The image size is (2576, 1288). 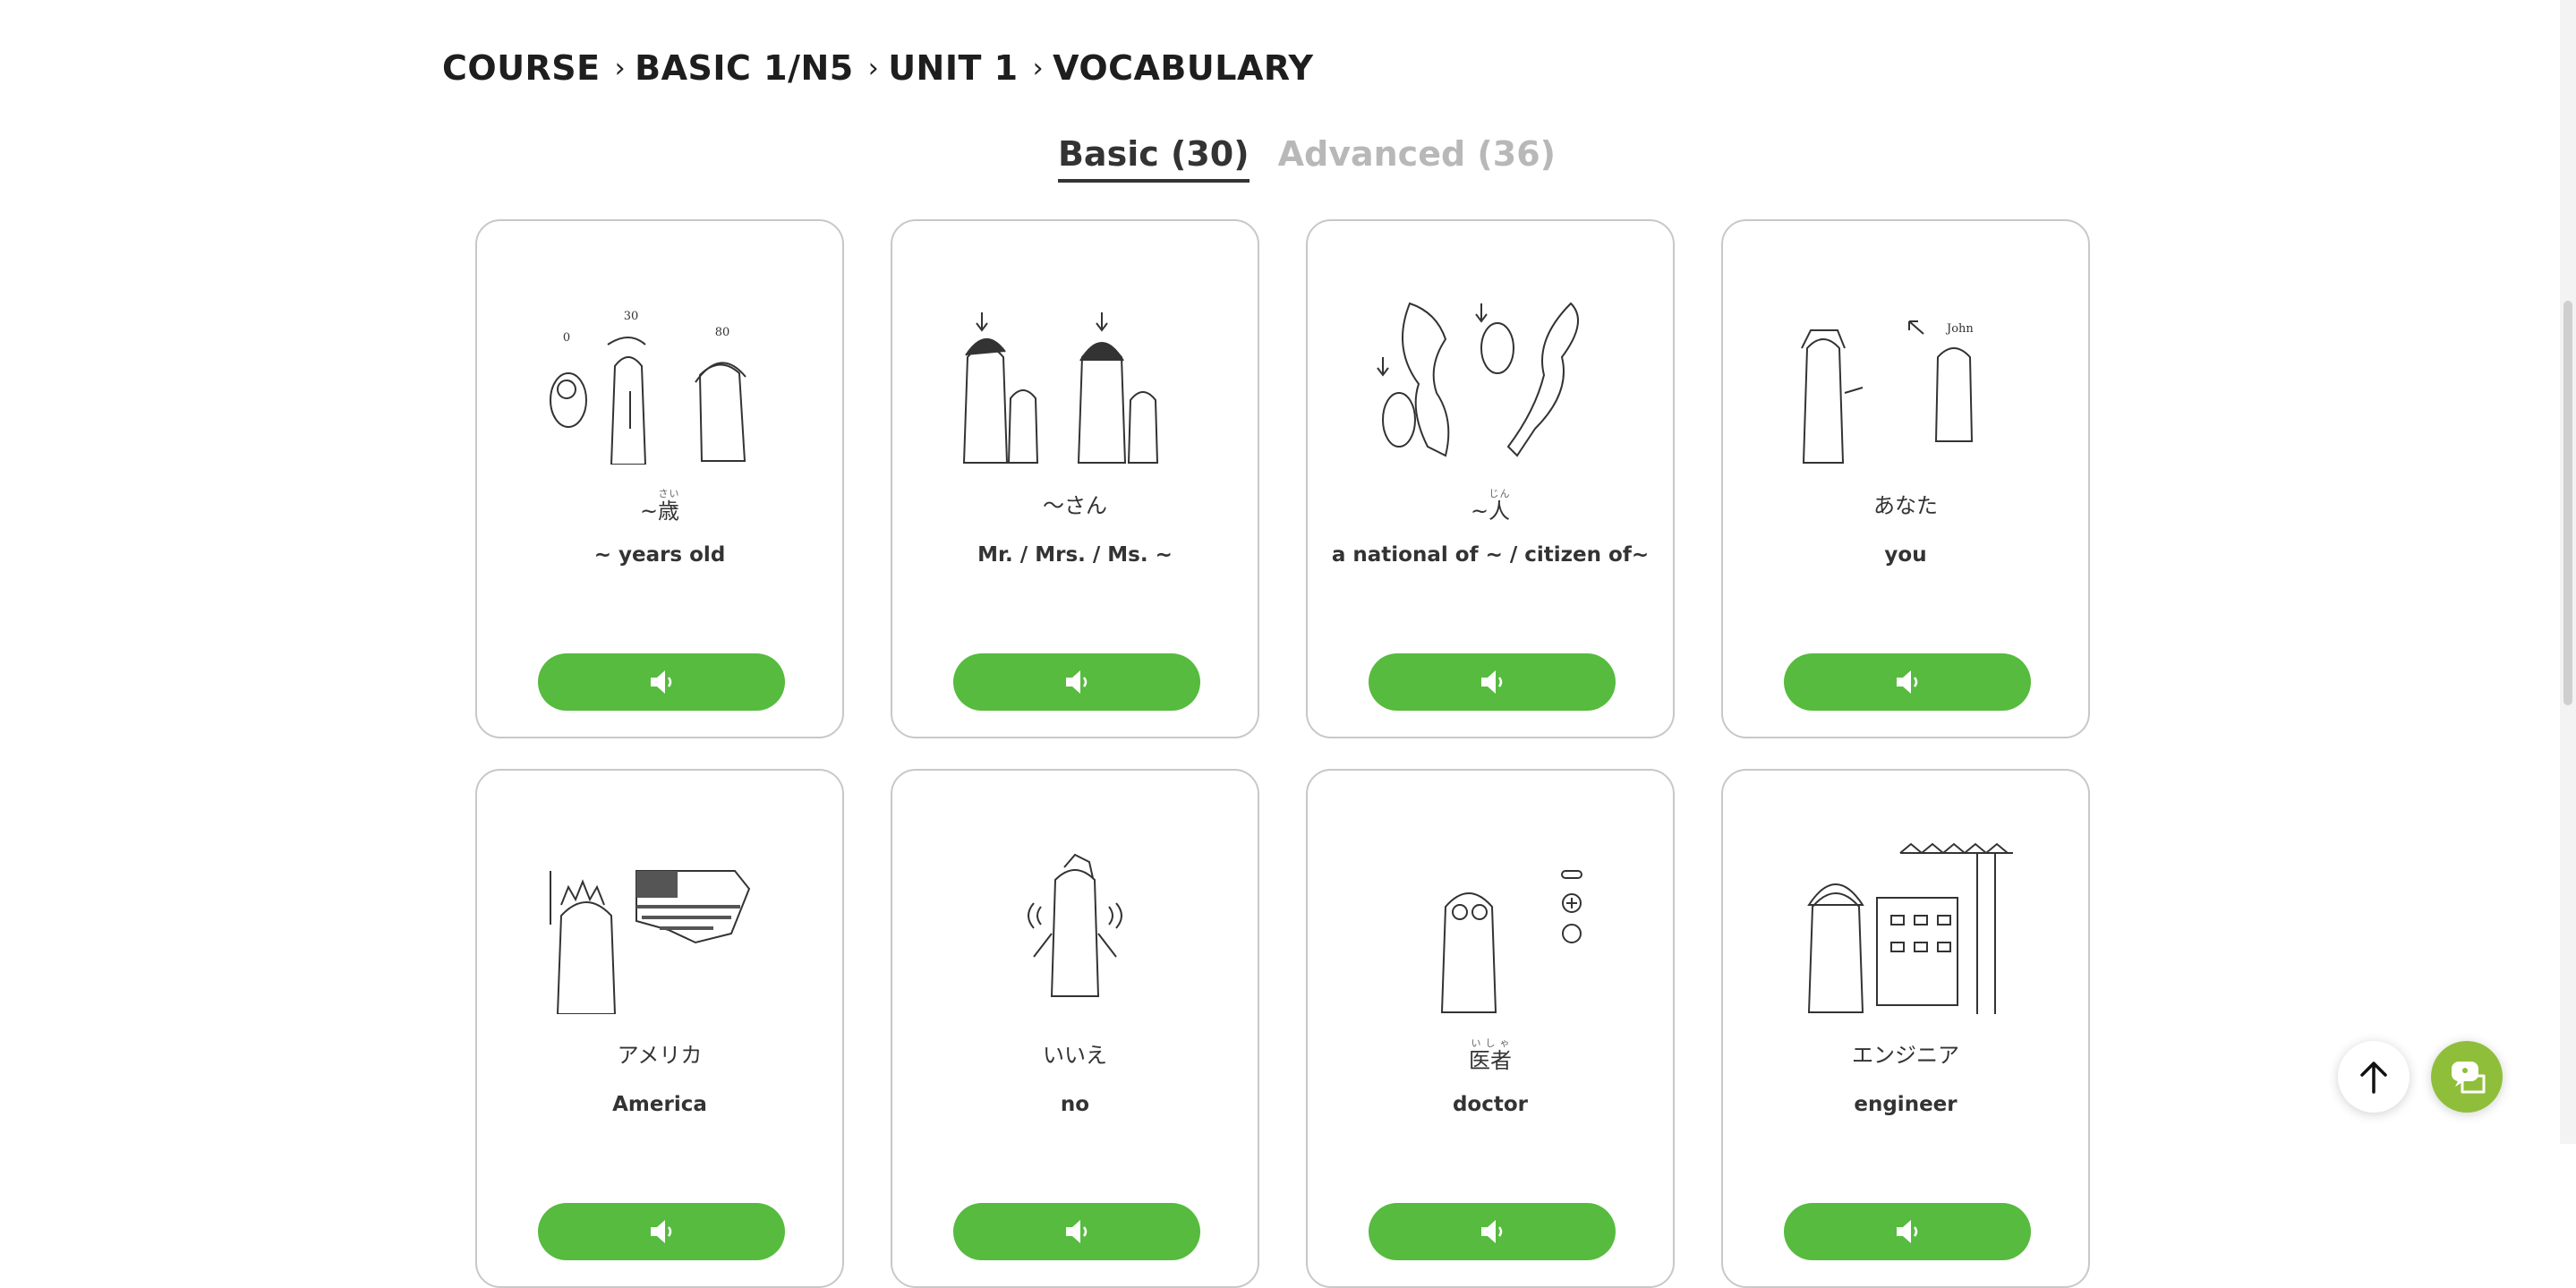 I want to click on english-meaning: no, so click(x=1075, y=1104).